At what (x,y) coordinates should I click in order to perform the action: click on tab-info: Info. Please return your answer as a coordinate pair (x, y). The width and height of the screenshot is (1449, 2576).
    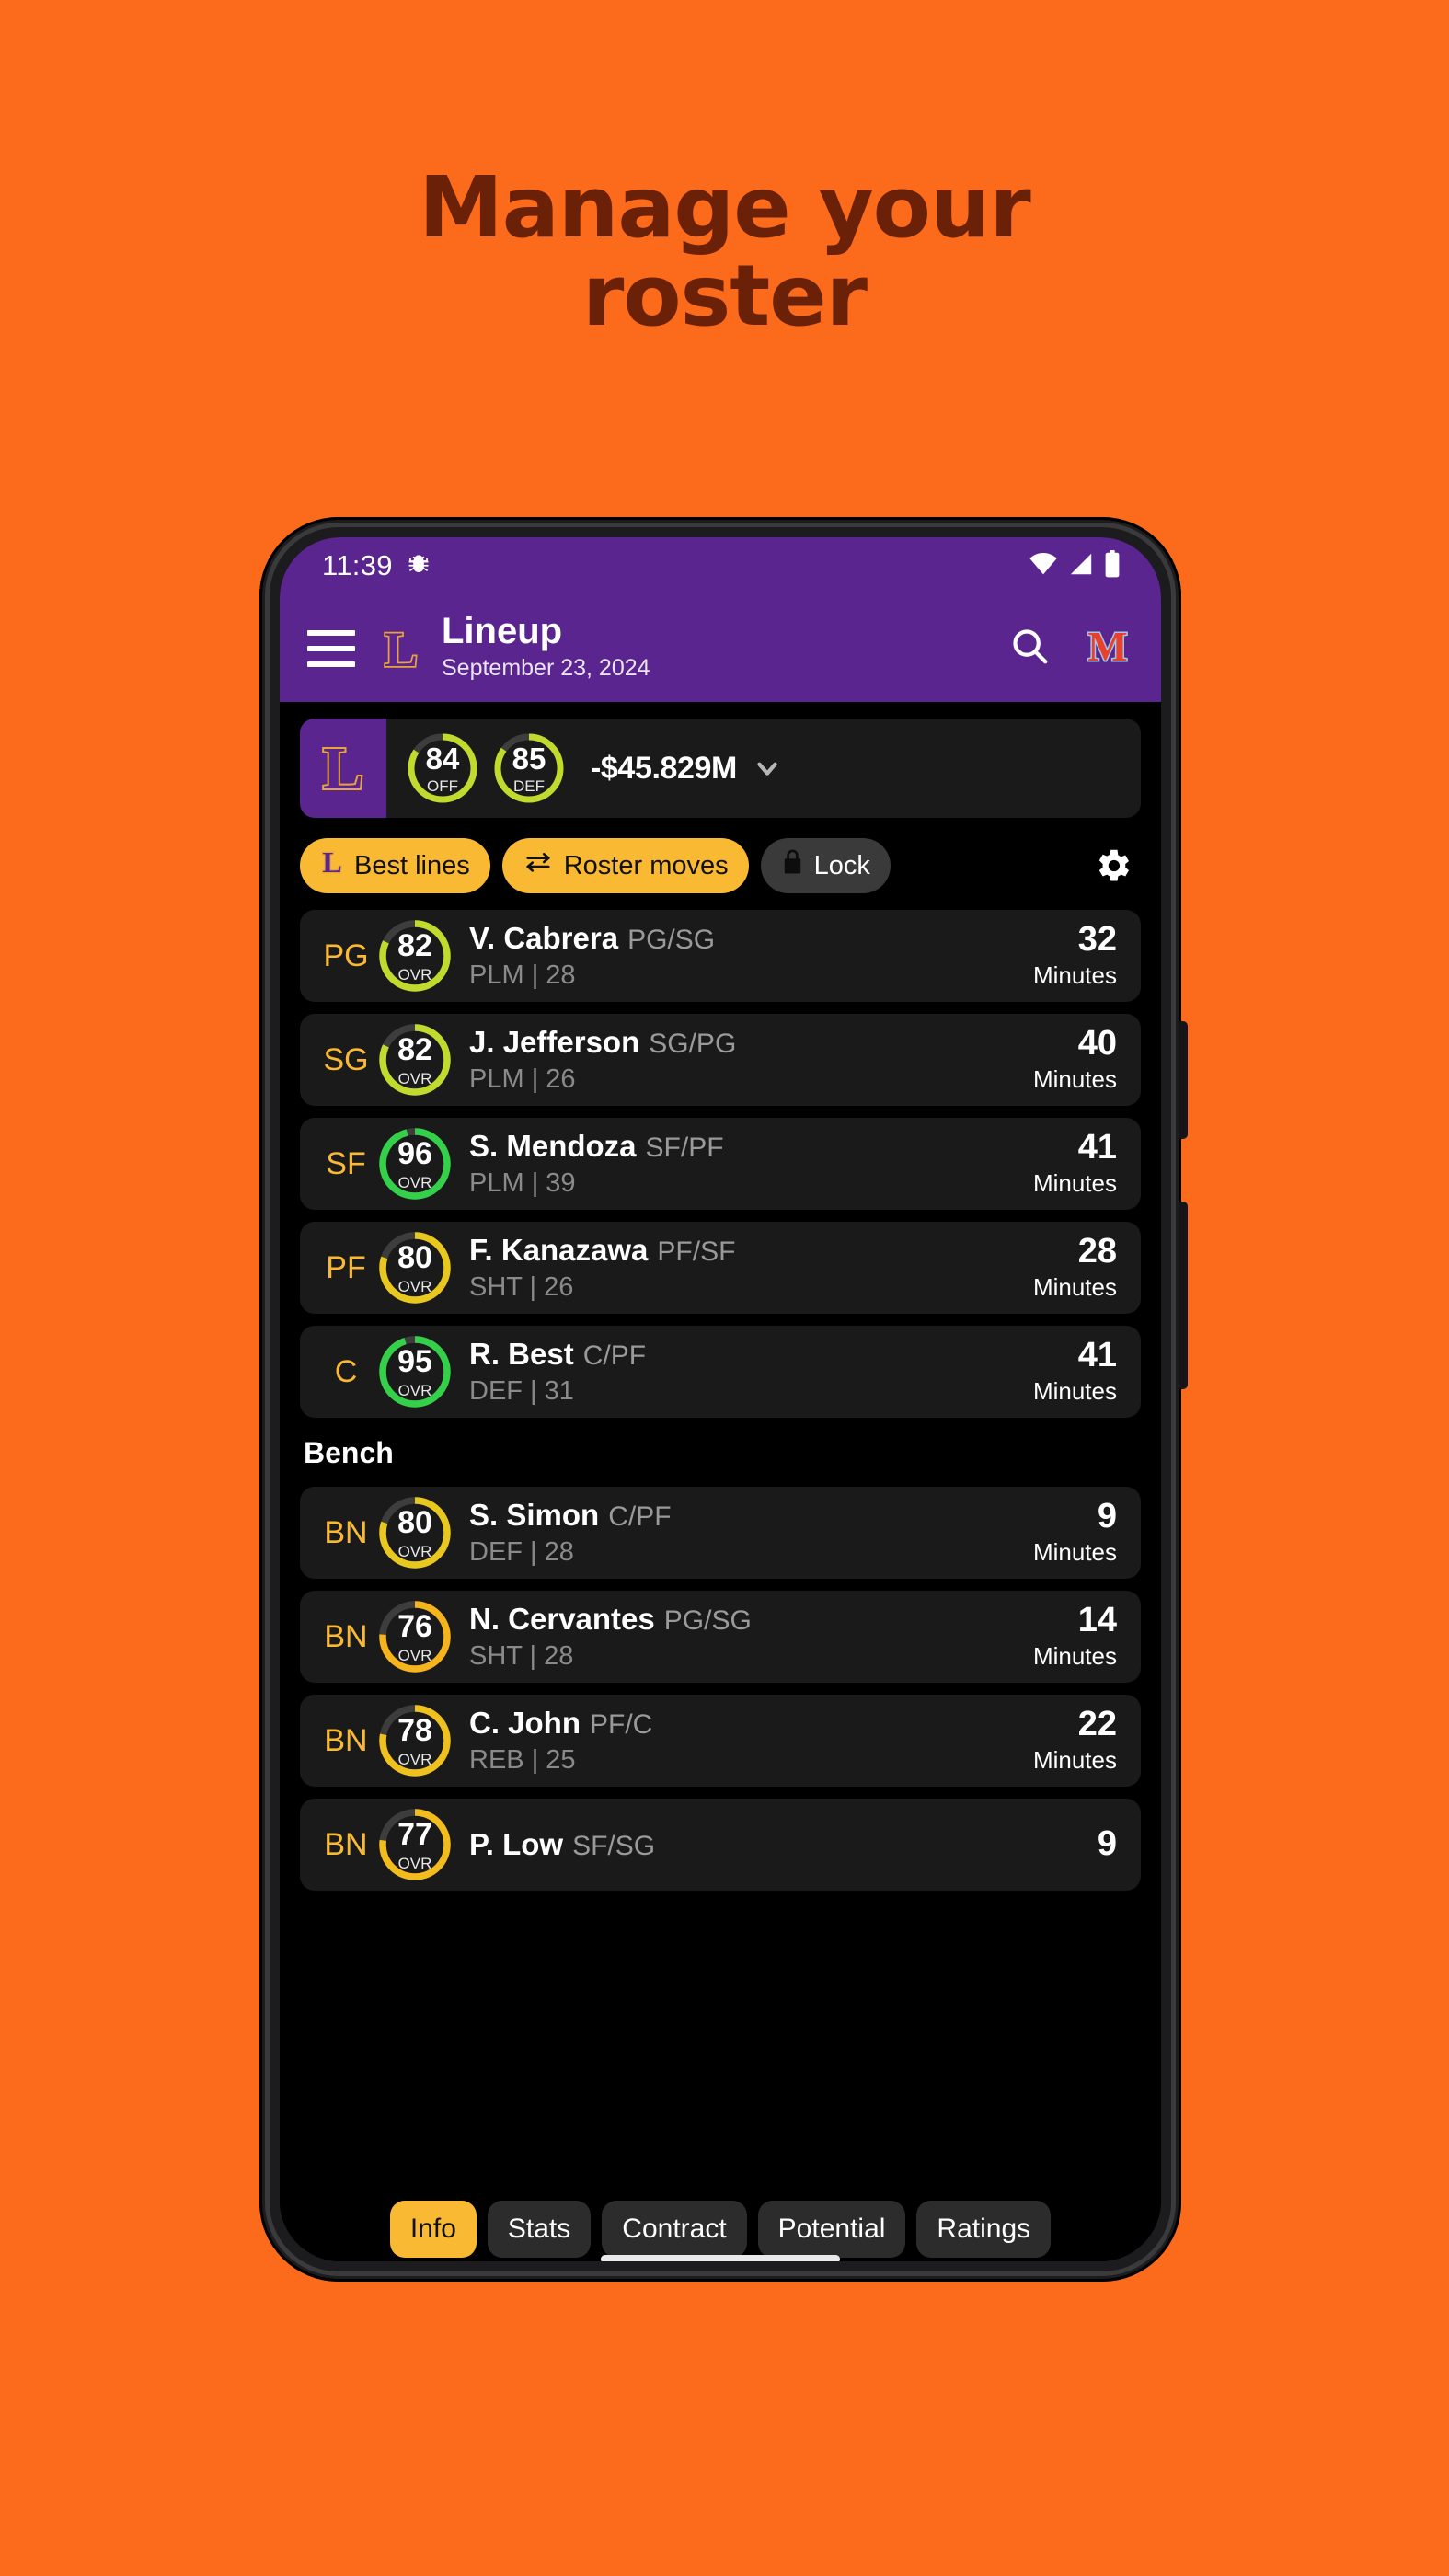
    Looking at the image, I should click on (433, 2229).